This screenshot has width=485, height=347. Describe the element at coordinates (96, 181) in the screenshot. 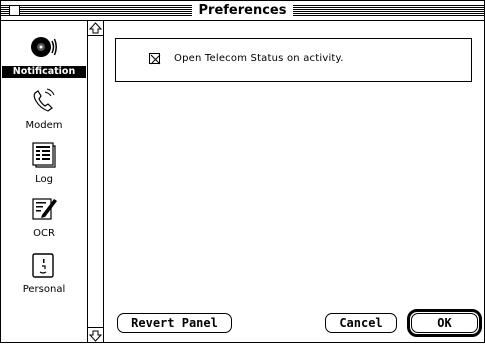

I see `sidebar-scrollbar` at that location.